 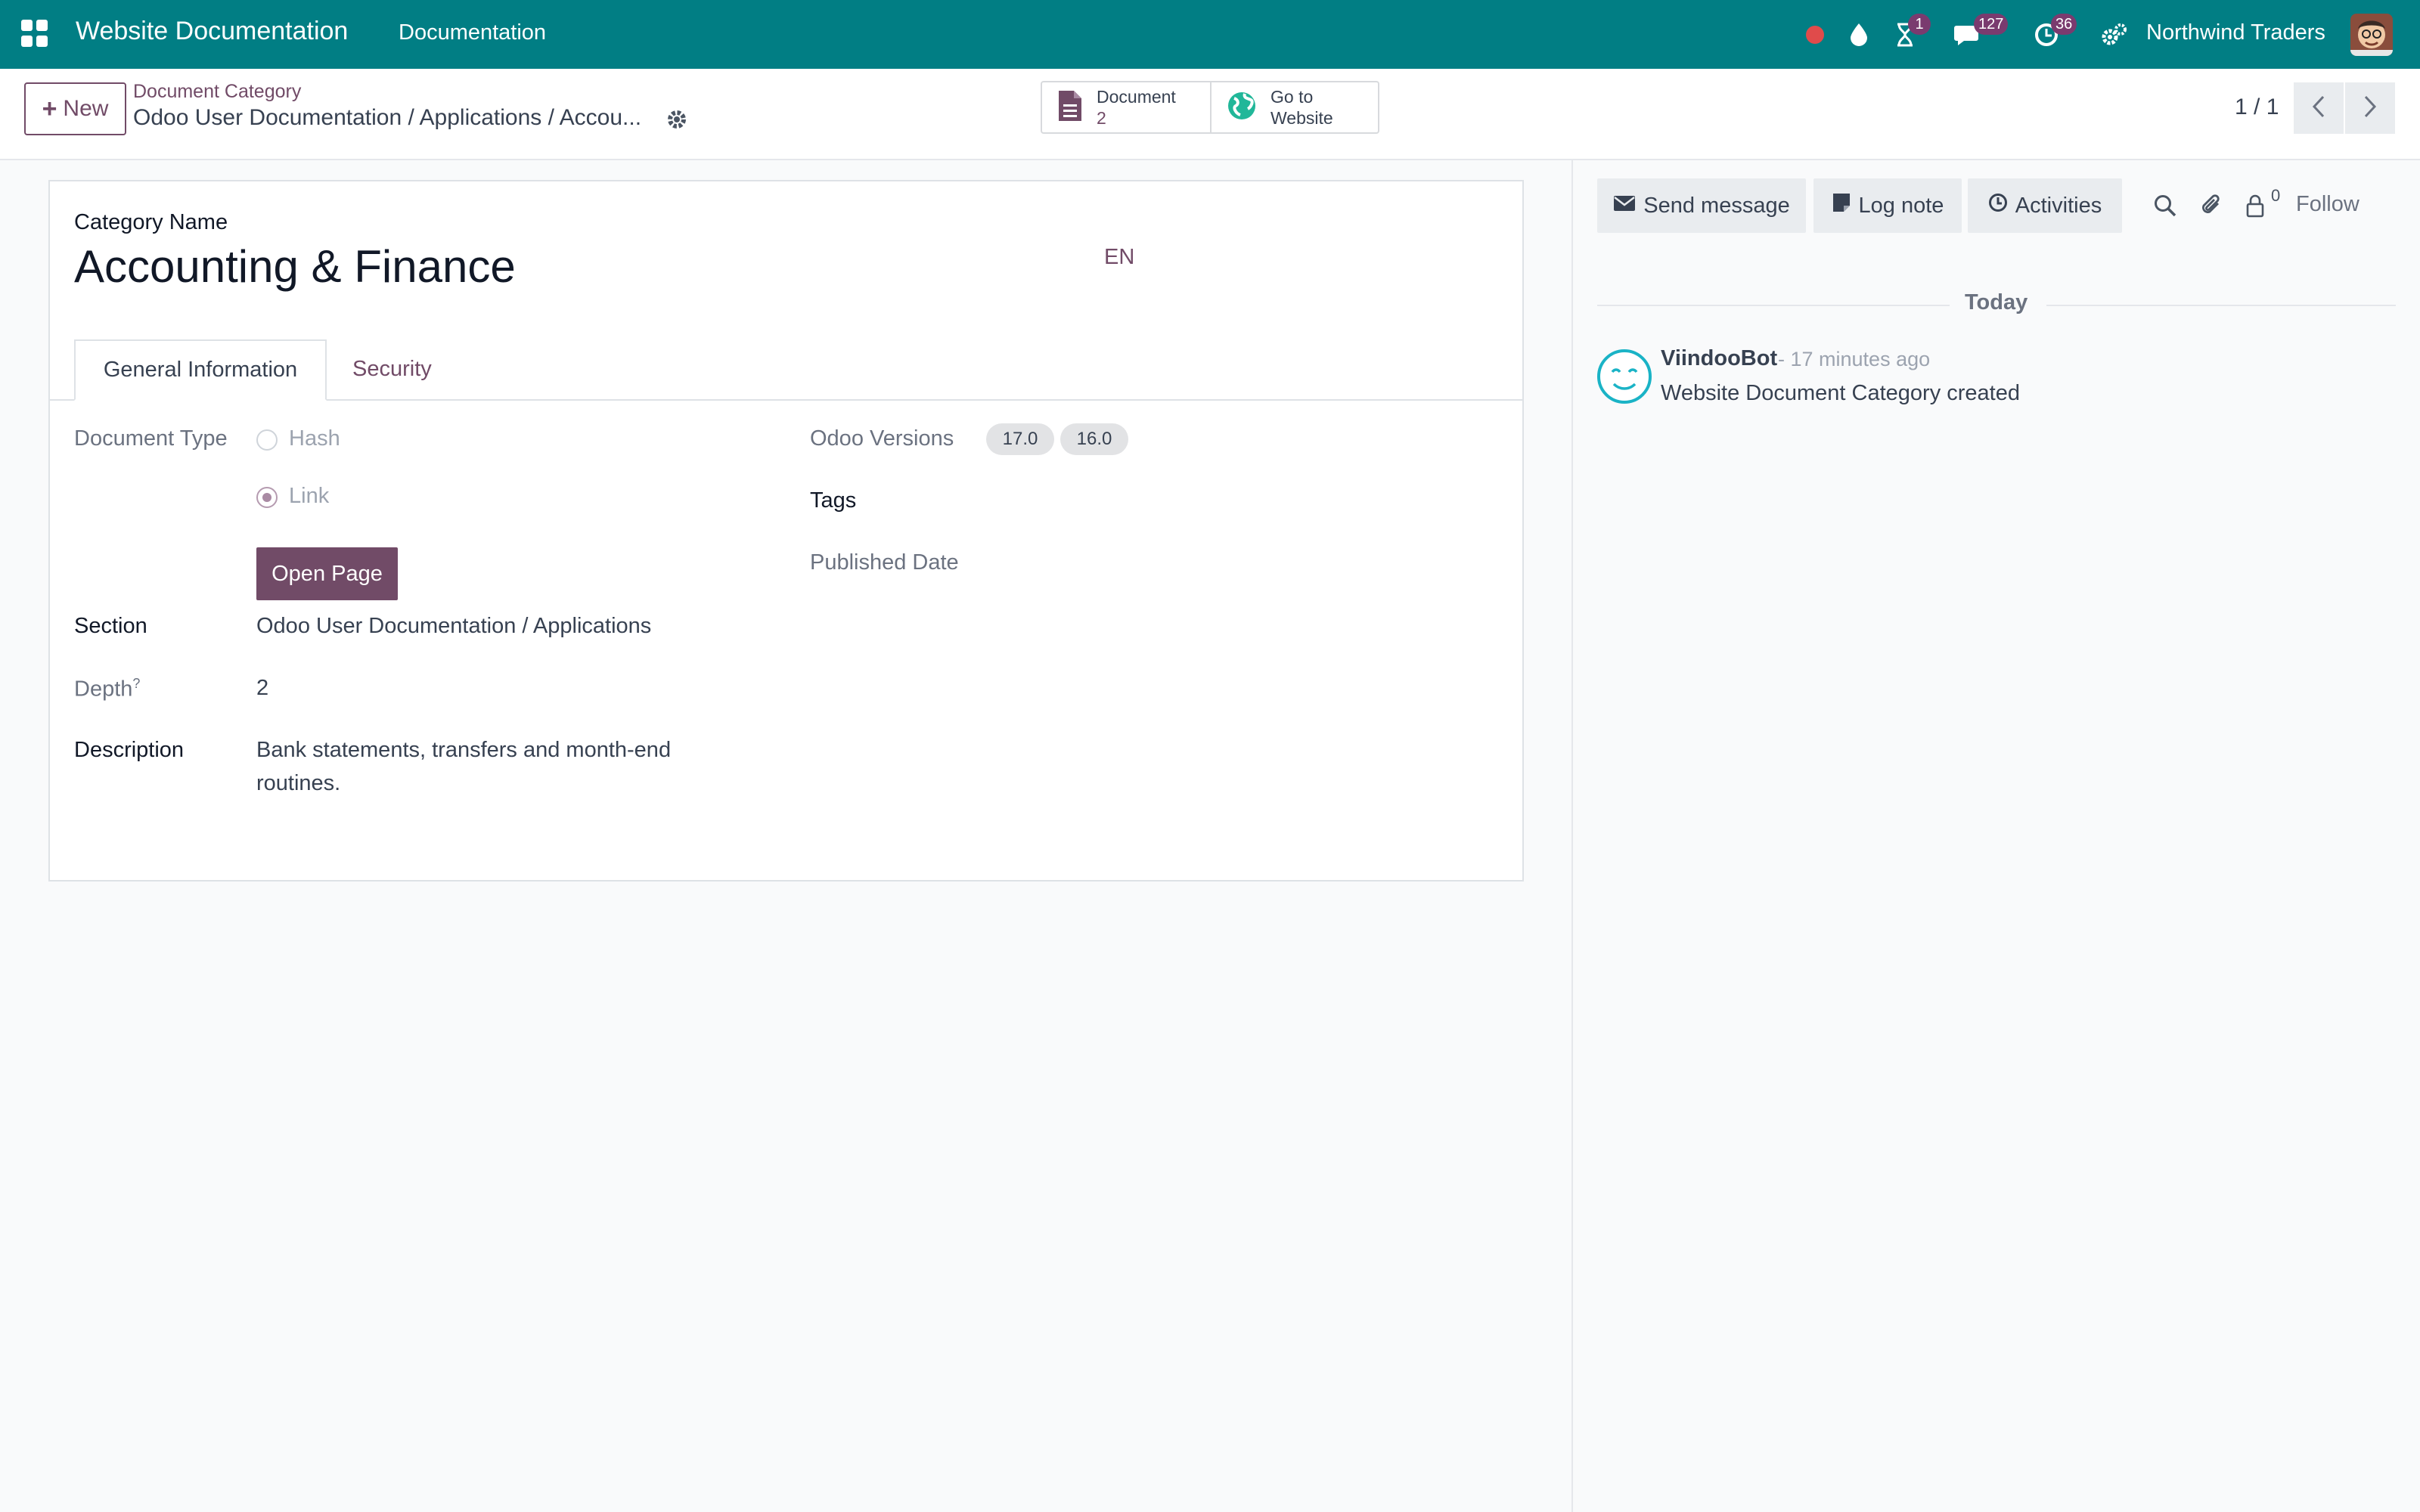 I want to click on activity-badge: 1, so click(x=1920, y=24).